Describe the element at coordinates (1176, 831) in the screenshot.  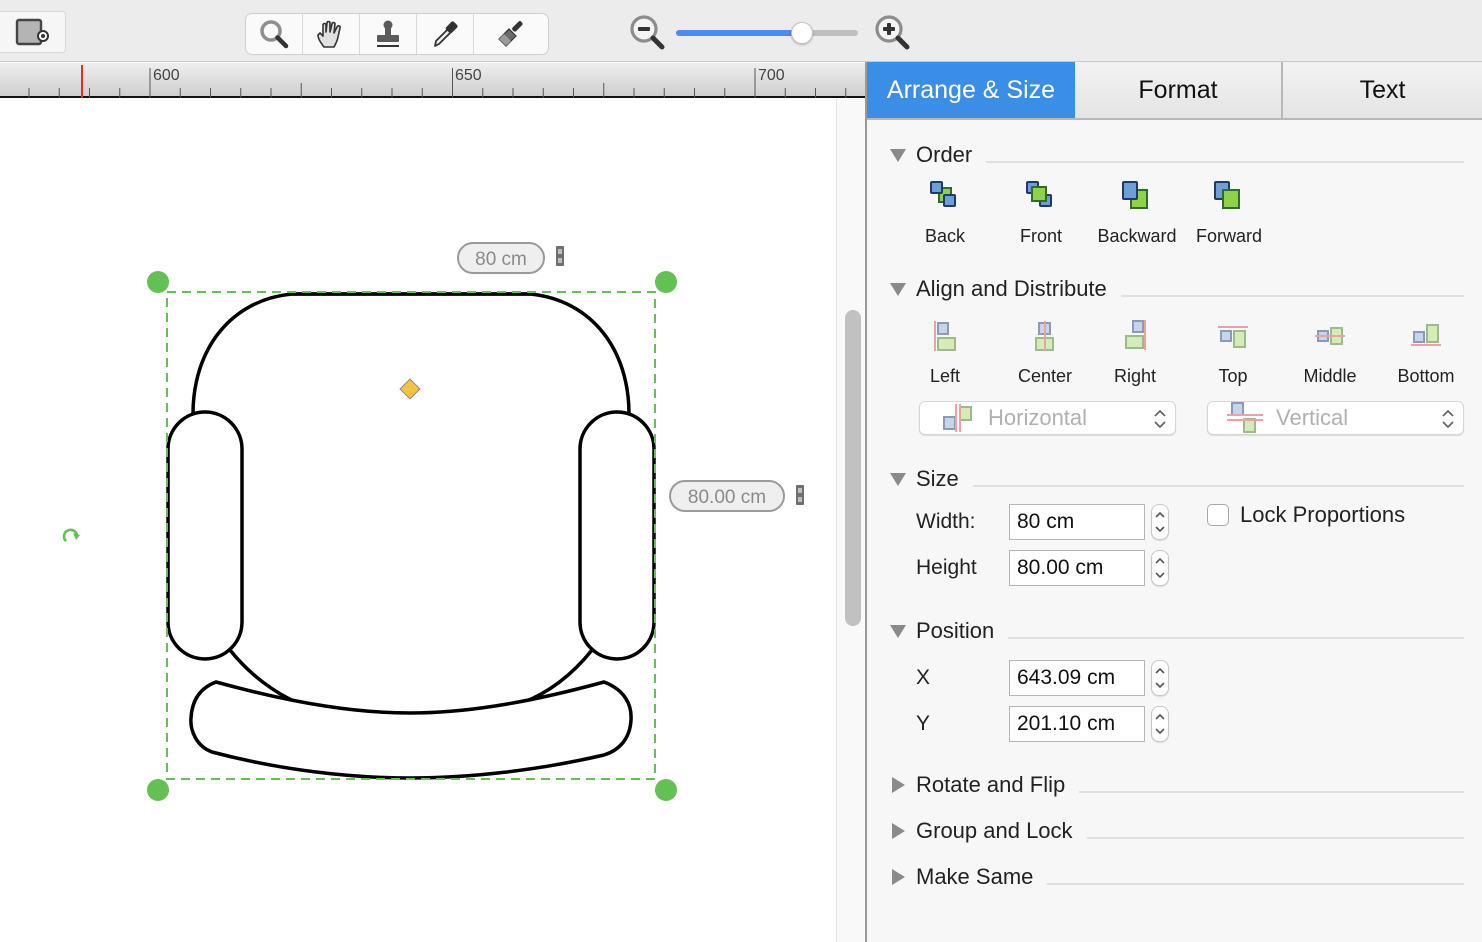
I see `section-group-lock-header: Group and Lock` at that location.